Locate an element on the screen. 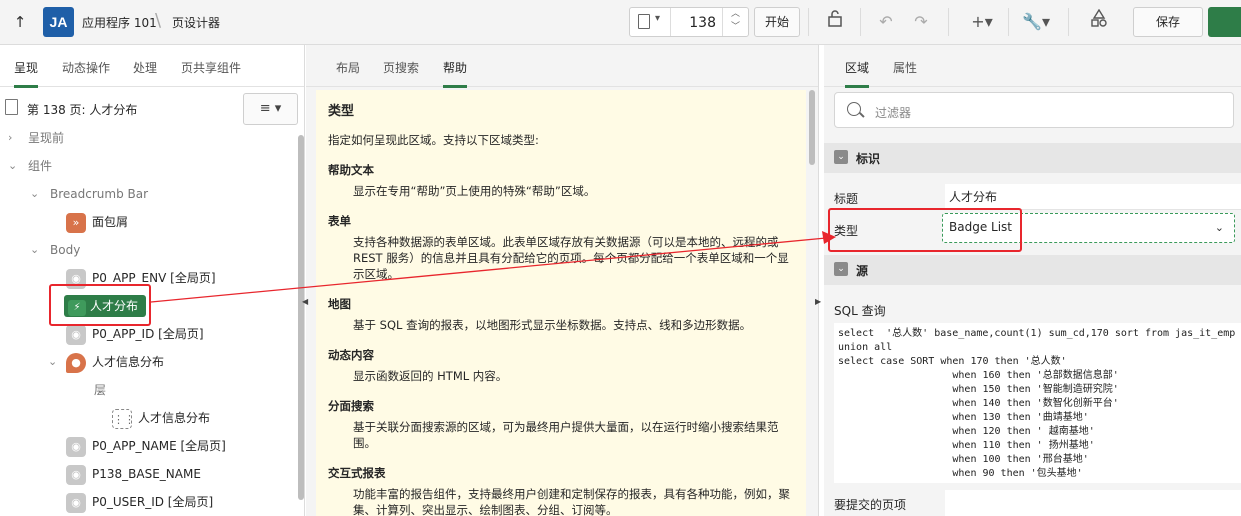 This screenshot has height=516, width=1241. collapse-left-icon: ◀ is located at coordinates (305, 301).